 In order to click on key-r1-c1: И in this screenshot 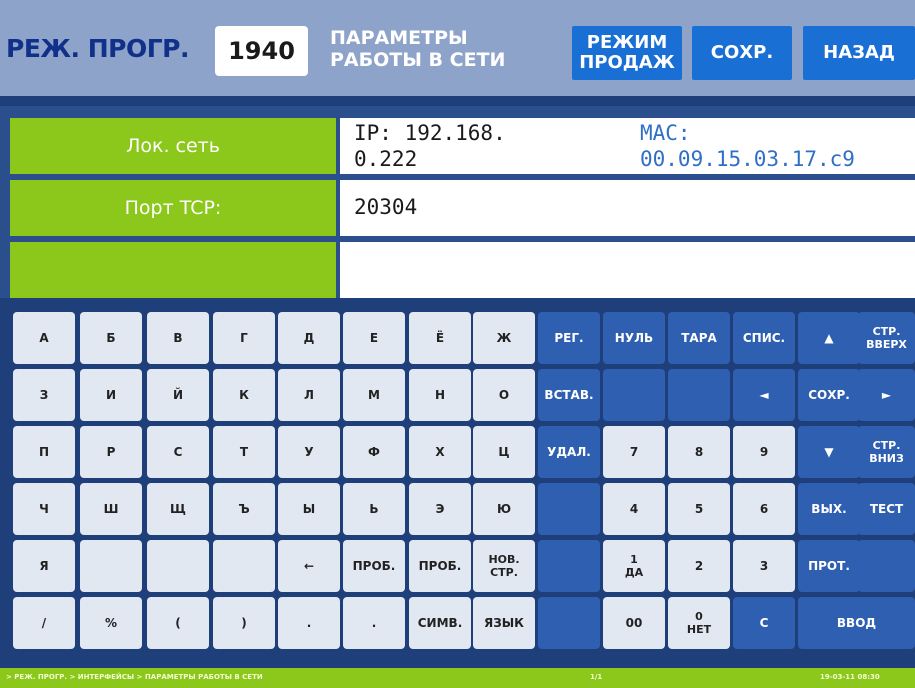, I will do `click(111, 395)`.